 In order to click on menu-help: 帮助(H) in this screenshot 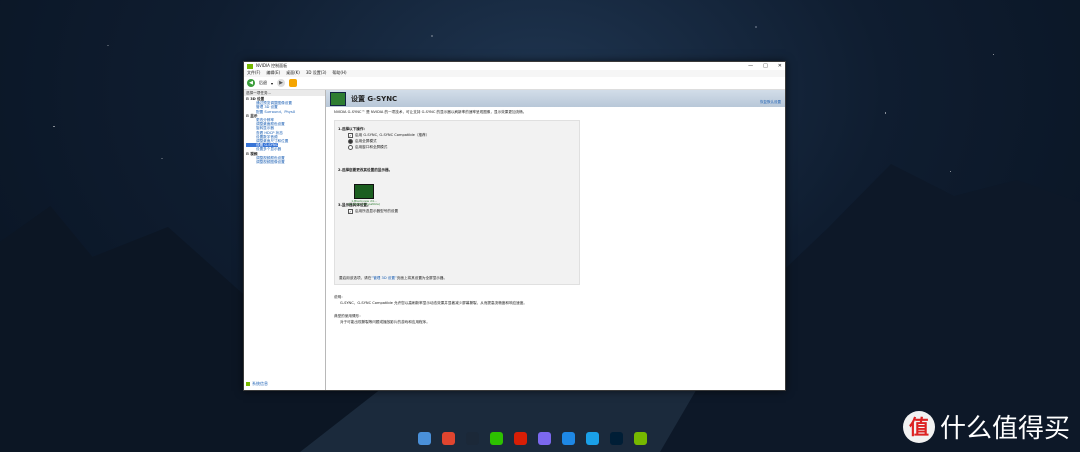, I will do `click(339, 73)`.